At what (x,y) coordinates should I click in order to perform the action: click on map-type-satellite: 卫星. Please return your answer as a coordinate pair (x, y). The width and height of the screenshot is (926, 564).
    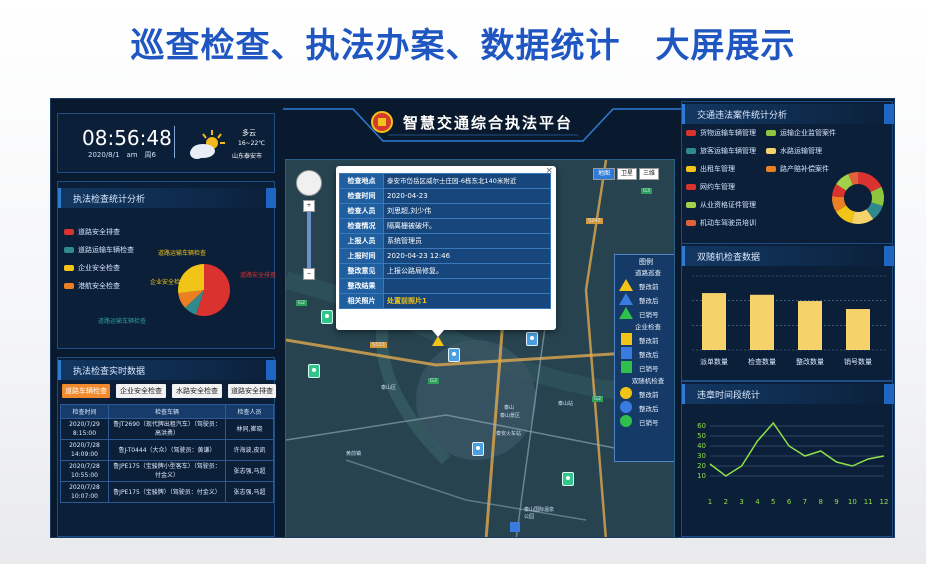
    Looking at the image, I should click on (627, 174).